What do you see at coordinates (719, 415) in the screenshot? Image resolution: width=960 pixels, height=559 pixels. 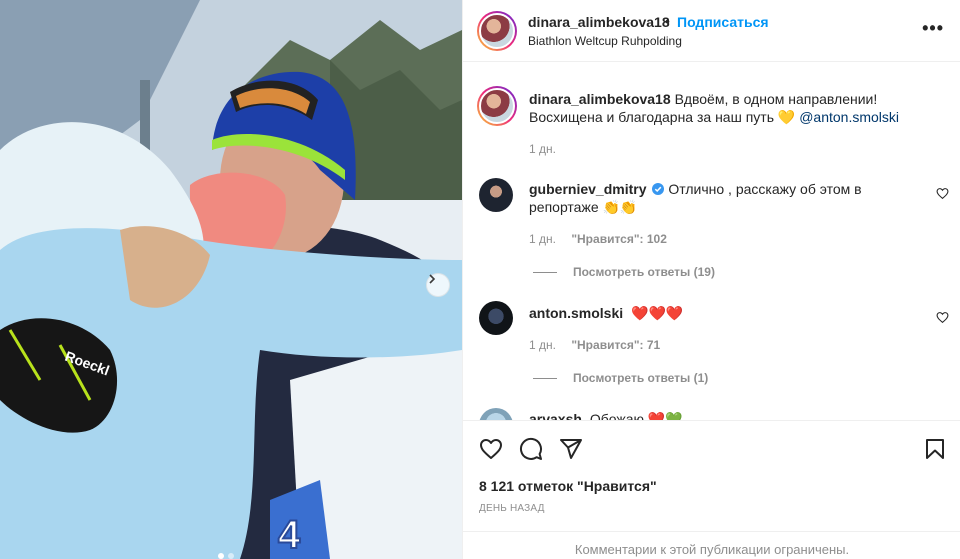 I see `comment-text: arvaxsh Обожаю ❤️💚` at bounding box center [719, 415].